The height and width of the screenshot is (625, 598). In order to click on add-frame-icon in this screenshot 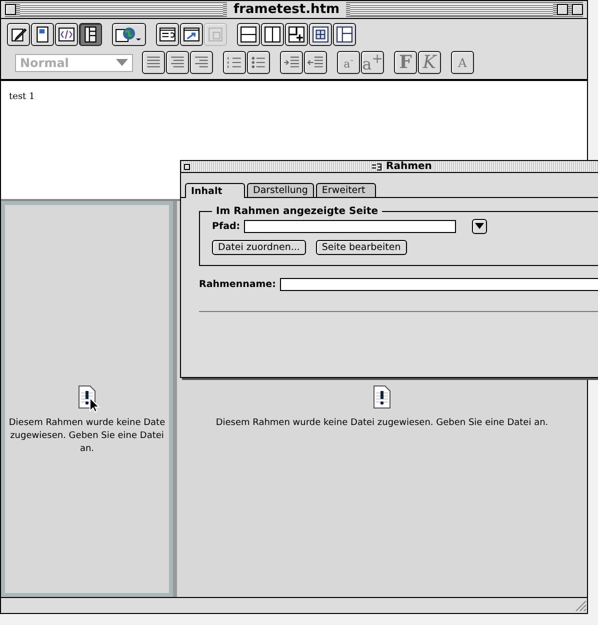, I will do `click(296, 34)`.